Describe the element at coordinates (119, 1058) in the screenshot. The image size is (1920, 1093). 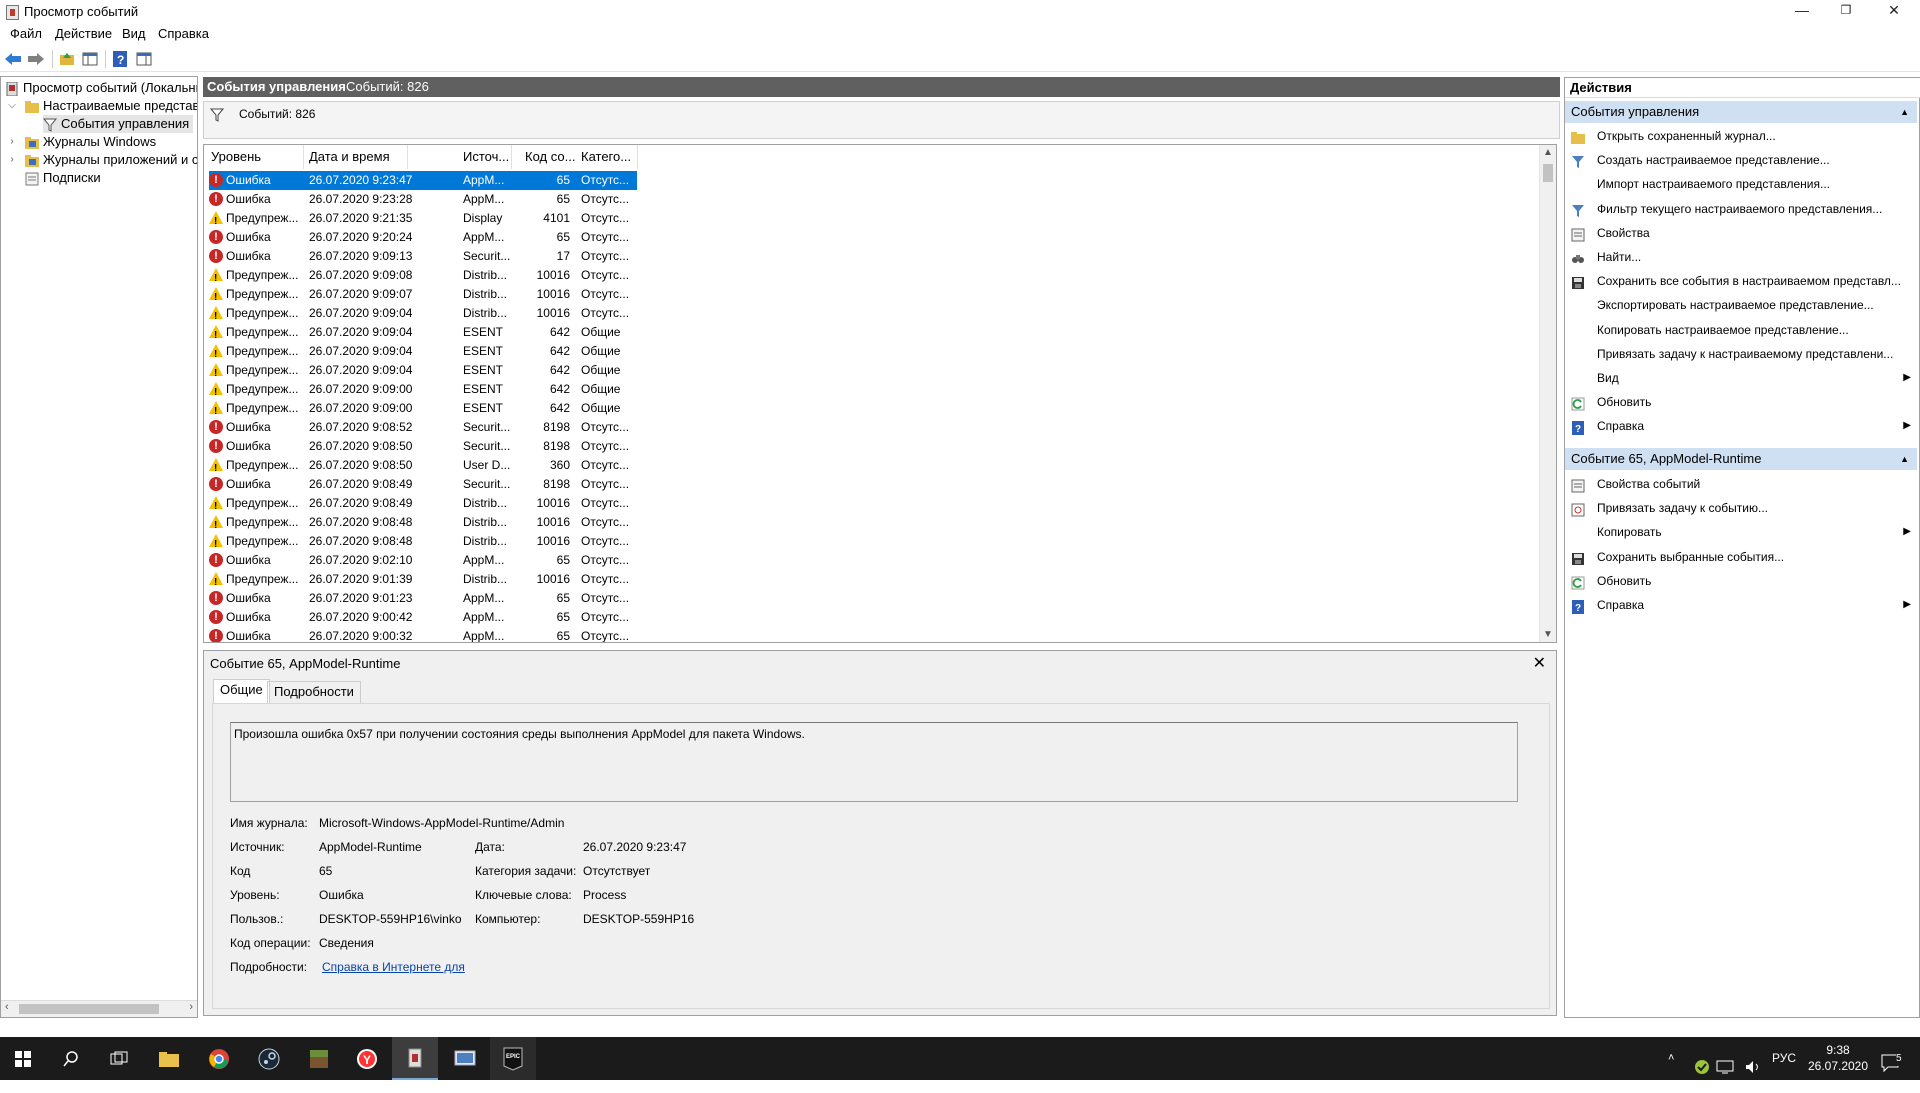
I see `task-view-icon` at that location.